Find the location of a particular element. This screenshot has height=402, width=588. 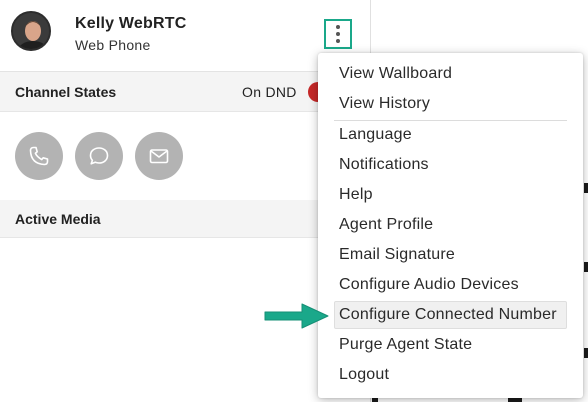

email-icon is located at coordinates (159, 156).